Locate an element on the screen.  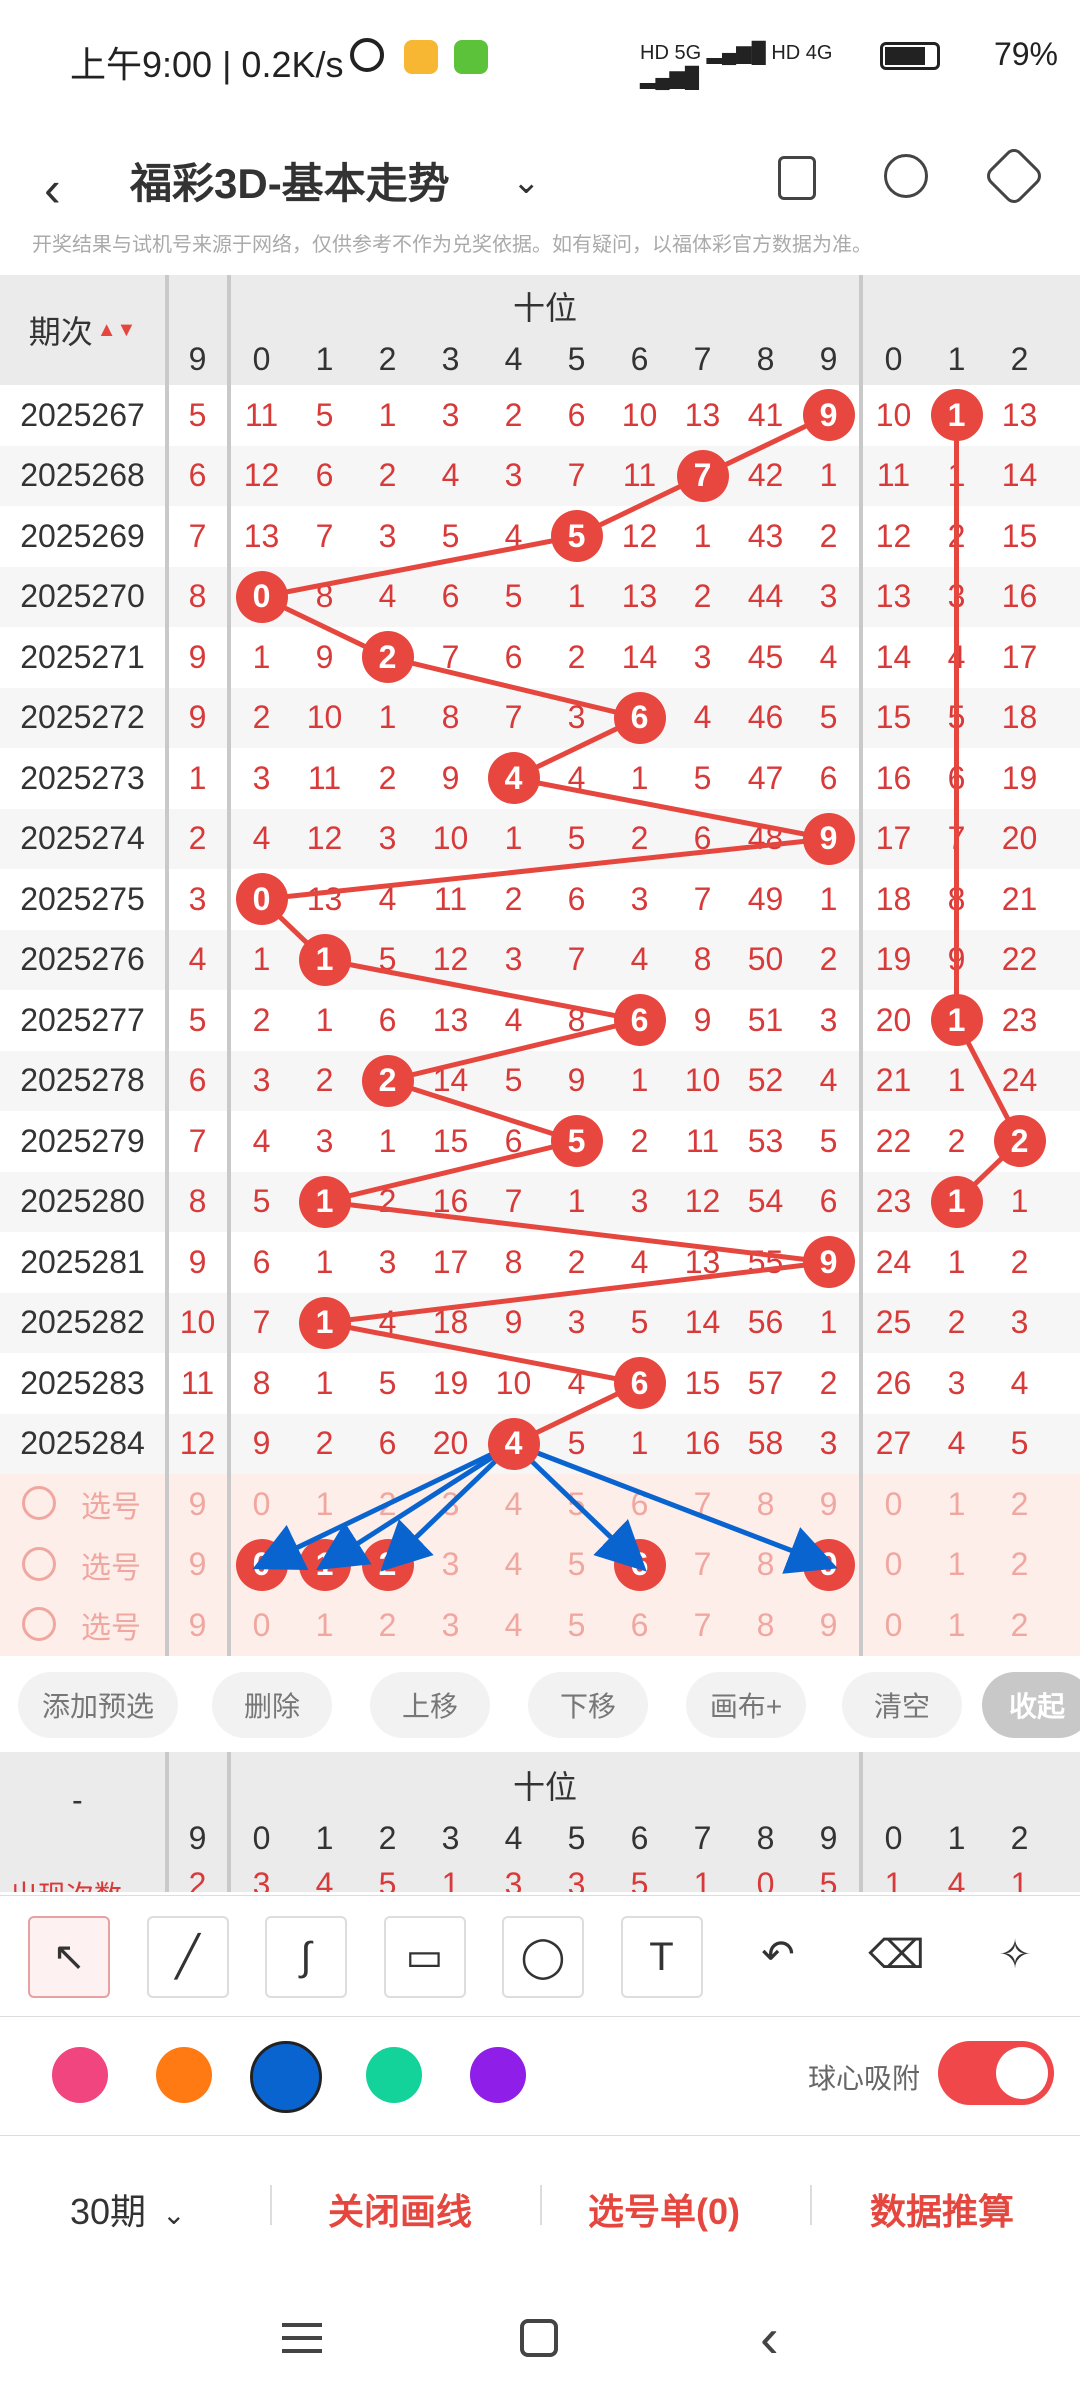
period-select: 30期 ⌄ is located at coordinates (128, 2209).